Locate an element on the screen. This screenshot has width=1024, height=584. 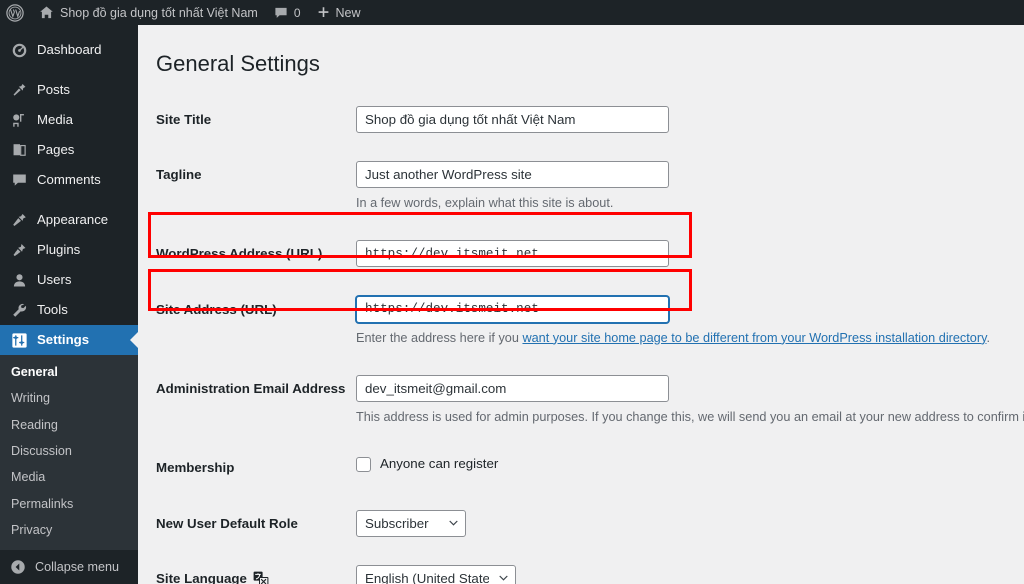
sidebar-subitem-writing: Writing is located at coordinates (69, 398).